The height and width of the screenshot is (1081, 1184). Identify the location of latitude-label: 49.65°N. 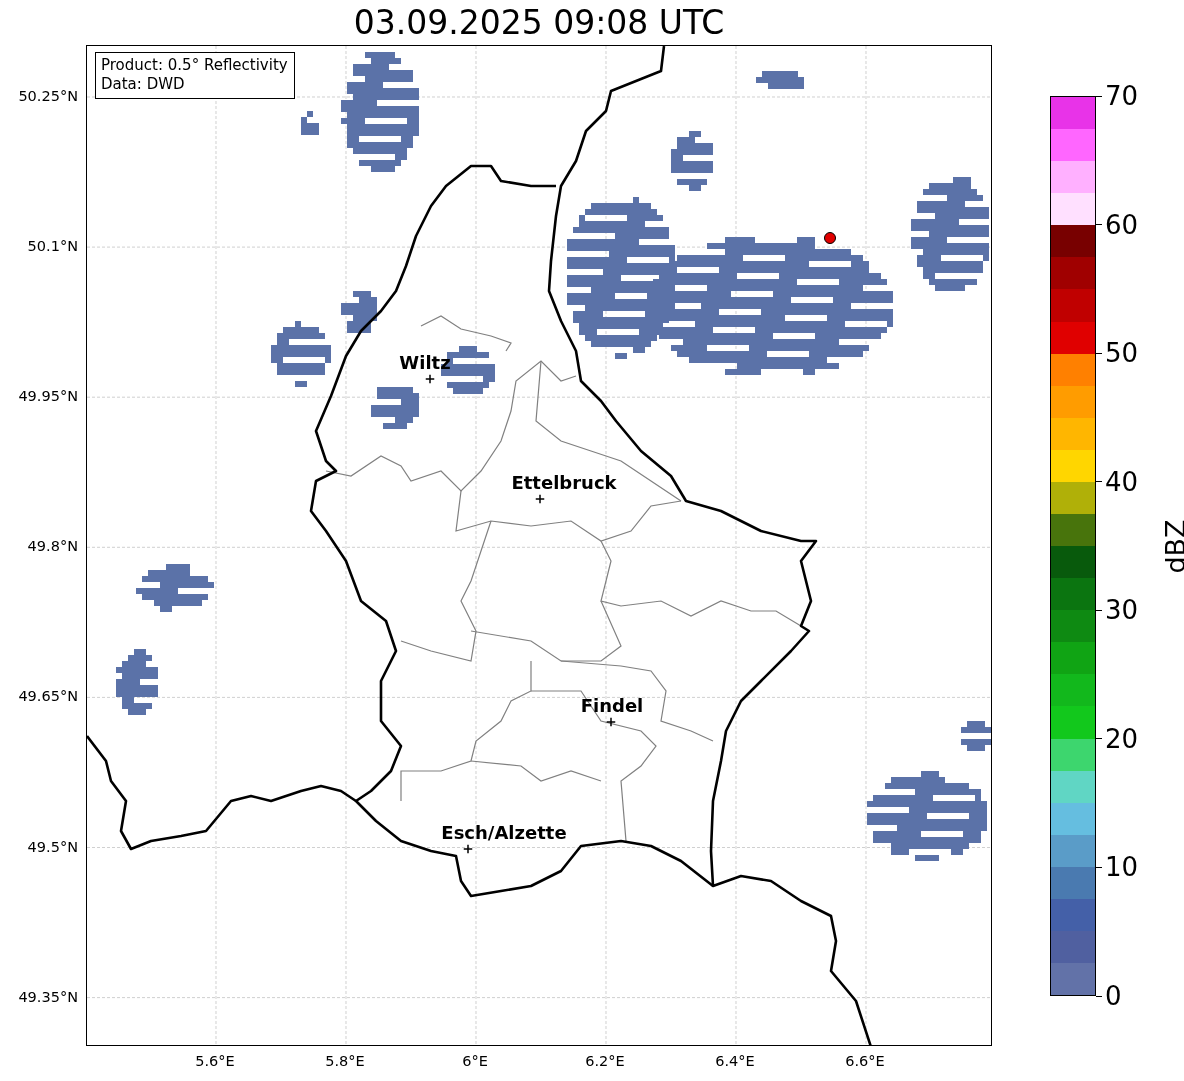
(48, 696).